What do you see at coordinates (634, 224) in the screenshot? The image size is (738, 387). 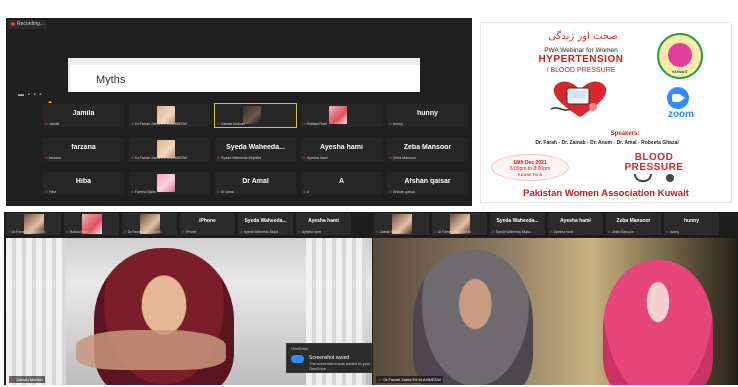 I see `strip-participant-tile: Zeba Mansoor ⊘Zeba Mansoor` at bounding box center [634, 224].